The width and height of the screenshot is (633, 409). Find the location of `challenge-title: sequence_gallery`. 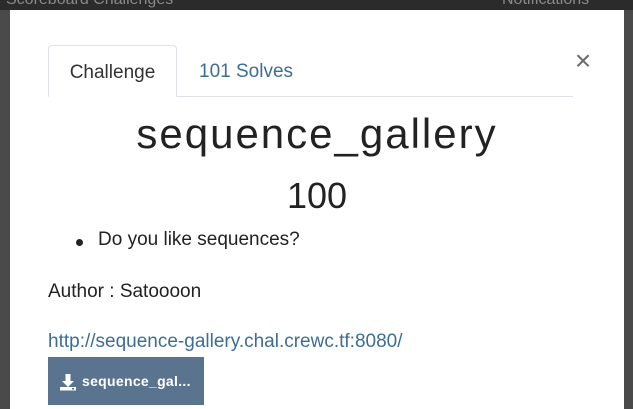

challenge-title: sequence_gallery is located at coordinates (317, 133).